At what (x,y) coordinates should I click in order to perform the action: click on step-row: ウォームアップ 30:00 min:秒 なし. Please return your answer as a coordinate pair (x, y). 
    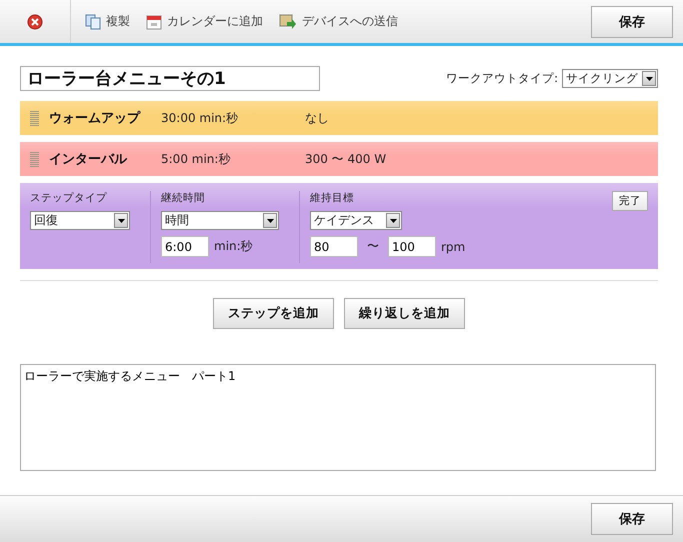
    Looking at the image, I should click on (339, 118).